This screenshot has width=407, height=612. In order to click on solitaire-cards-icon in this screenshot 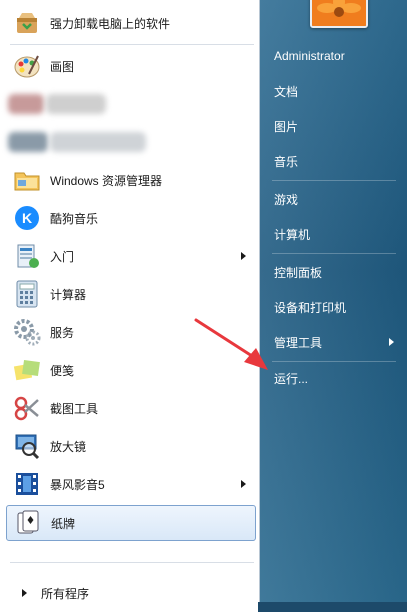, I will do `click(28, 523)`.